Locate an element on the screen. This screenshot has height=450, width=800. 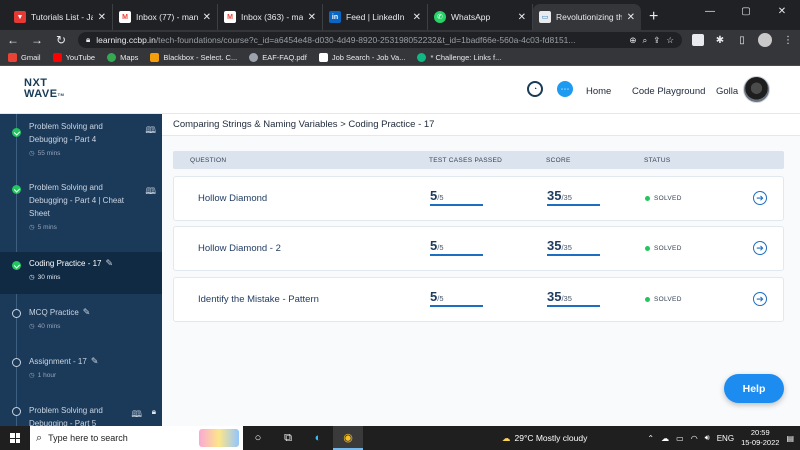
sidebar-icon: ▯ is located at coordinates (742, 40).